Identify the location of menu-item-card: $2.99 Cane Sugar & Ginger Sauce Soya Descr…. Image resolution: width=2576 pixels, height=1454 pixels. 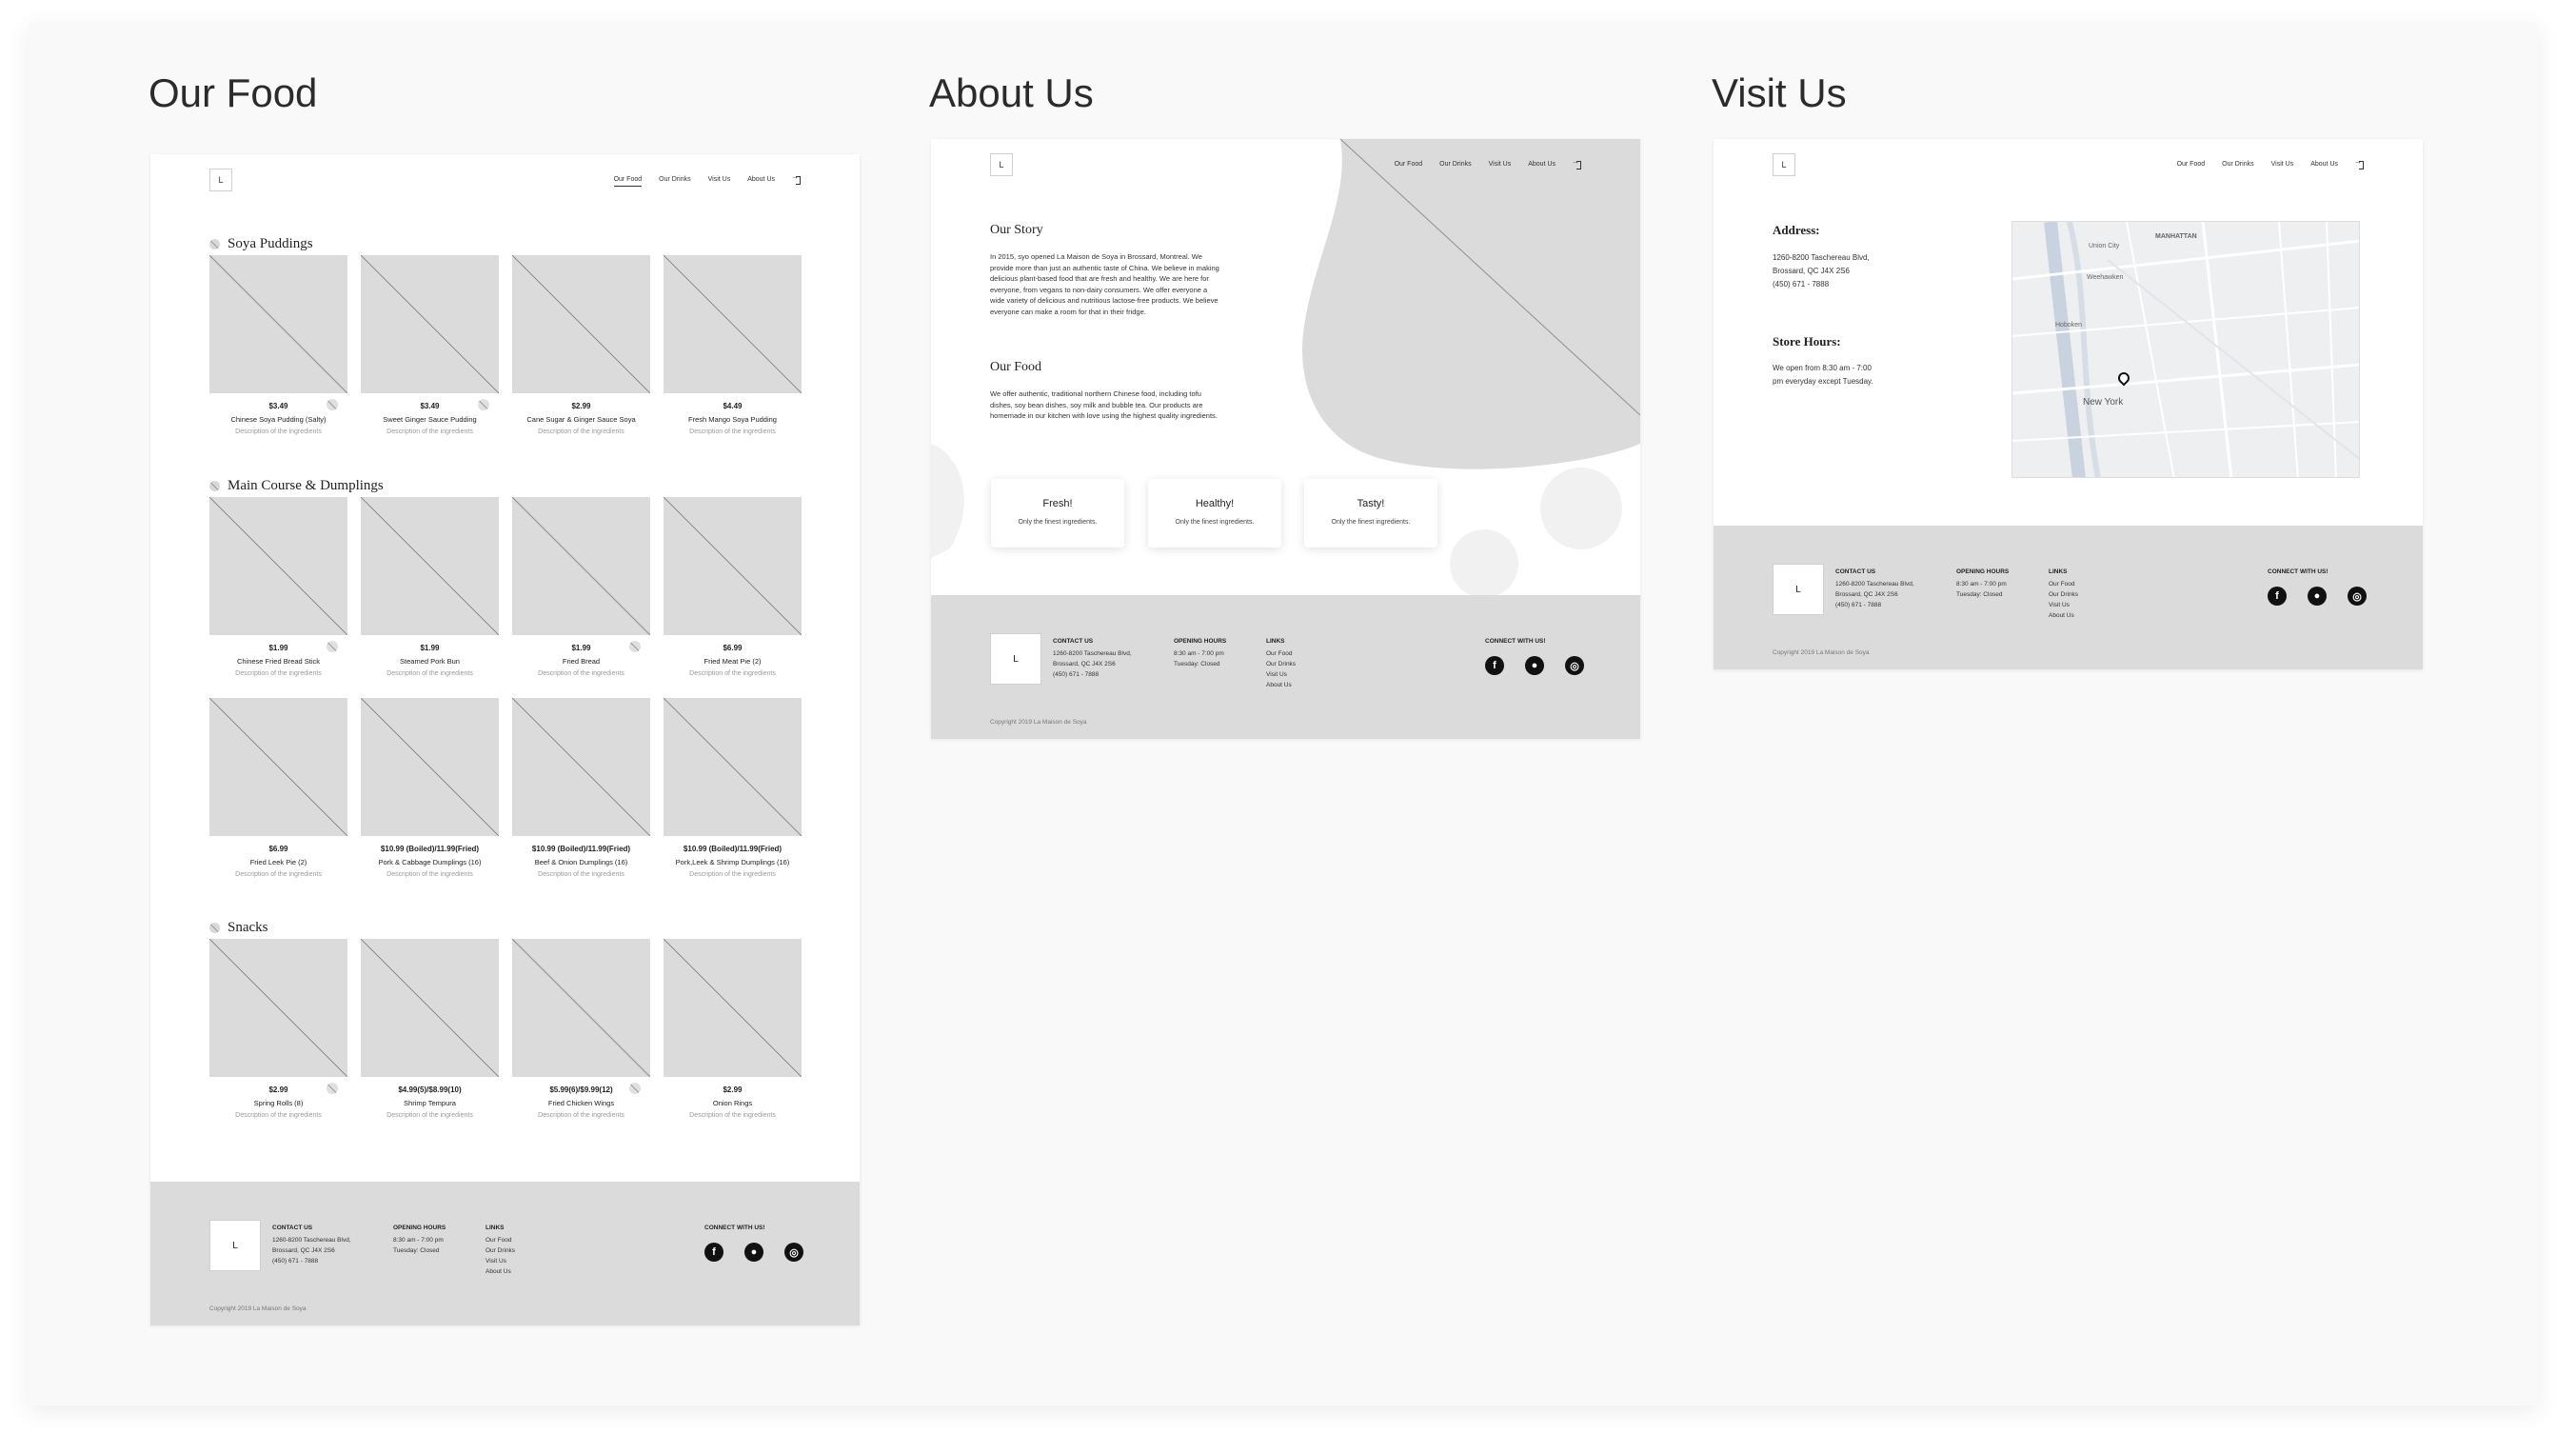
(581, 345).